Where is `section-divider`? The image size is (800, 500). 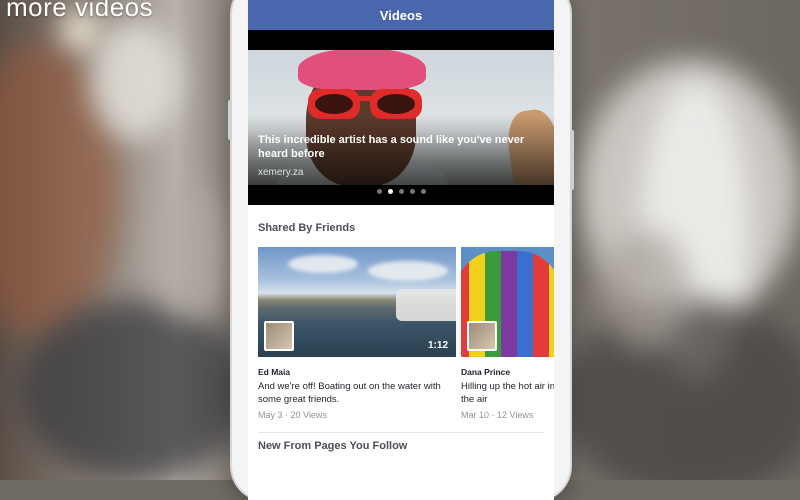 section-divider is located at coordinates (401, 432).